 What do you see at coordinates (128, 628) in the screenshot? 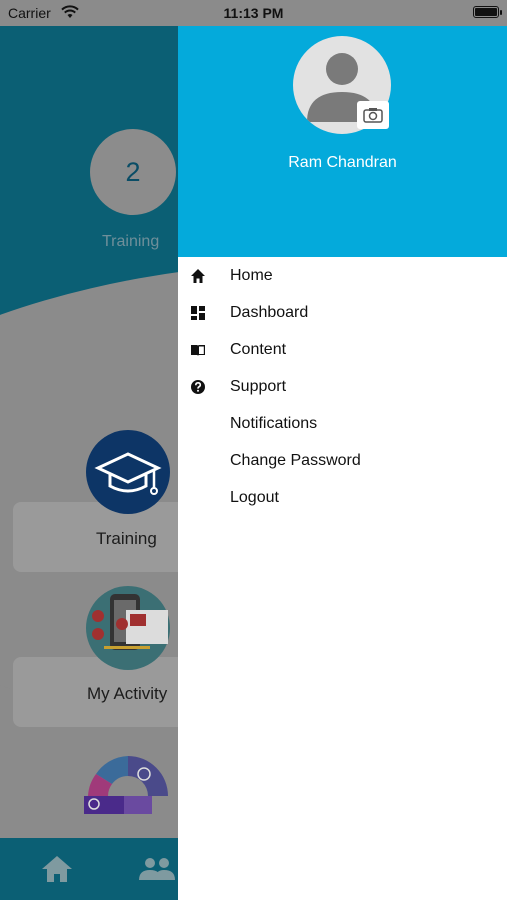
I see `activity-icon` at bounding box center [128, 628].